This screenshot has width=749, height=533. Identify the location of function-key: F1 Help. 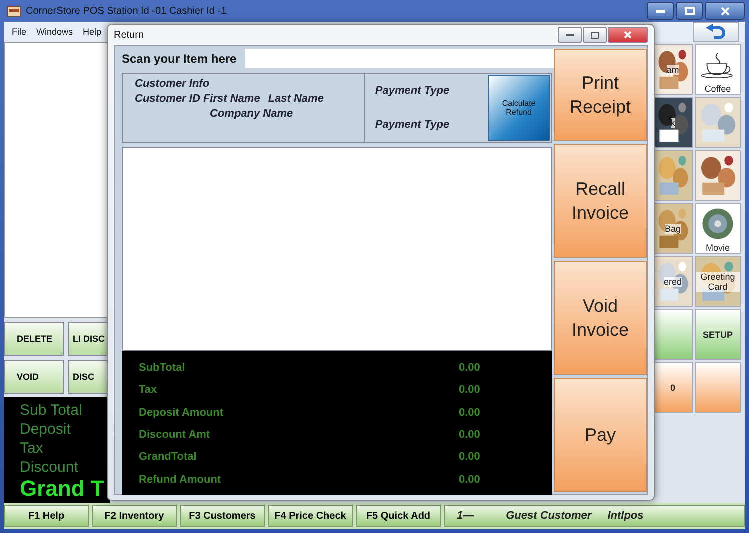
(46, 516).